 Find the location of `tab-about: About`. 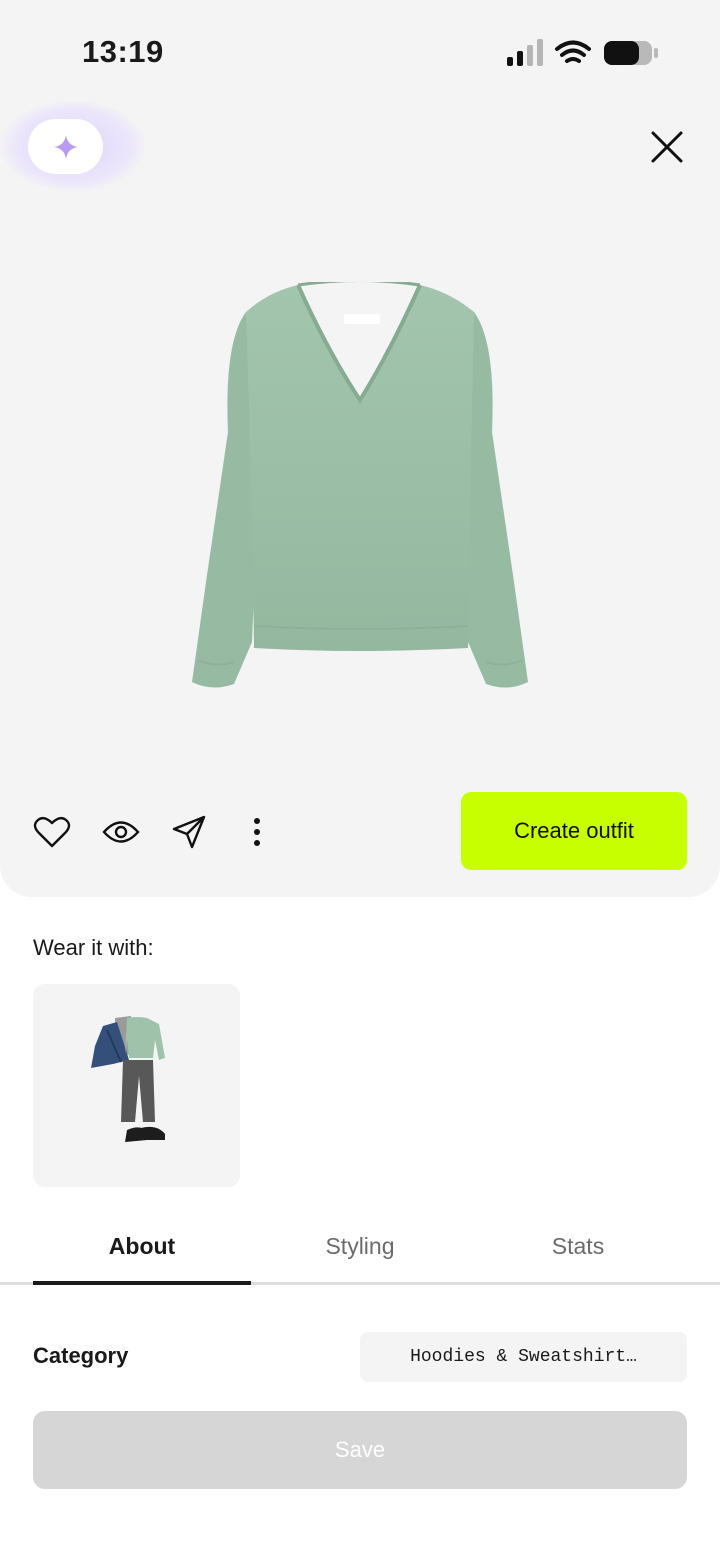

tab-about: About is located at coordinates (142, 1246).